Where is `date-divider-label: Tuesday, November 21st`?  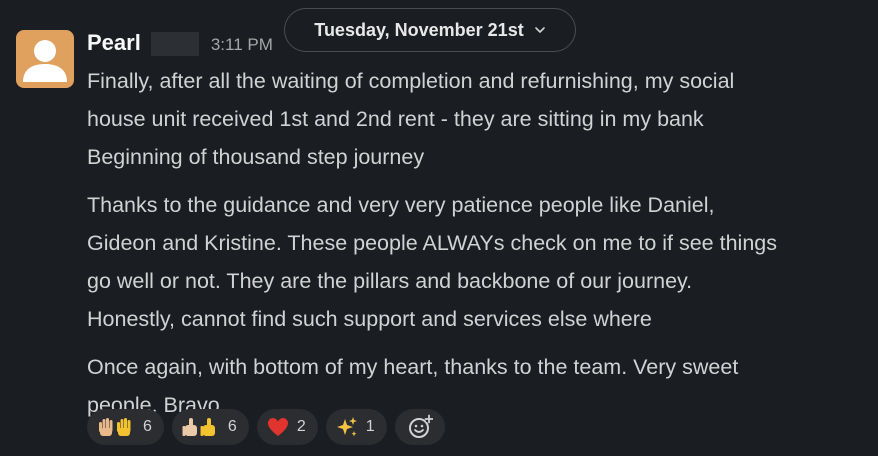
date-divider-label: Tuesday, November 21st is located at coordinates (419, 29).